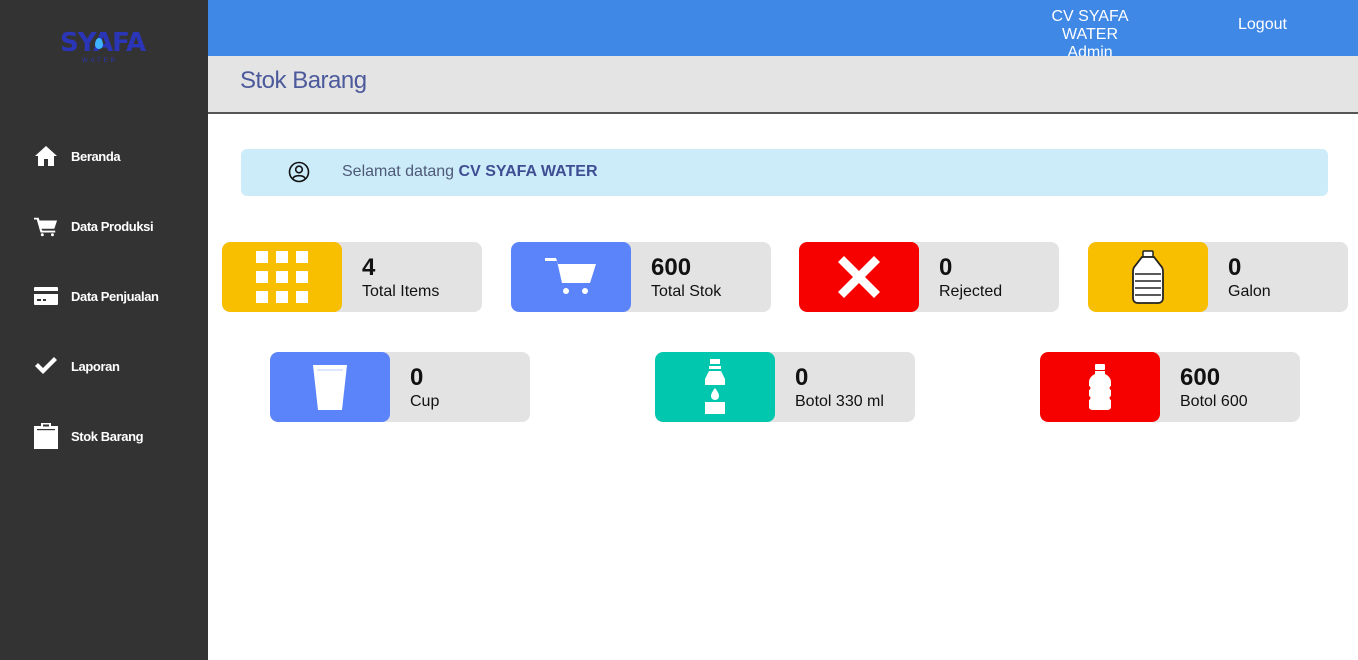 This screenshot has width=1358, height=660. I want to click on stat-label: Total Items, so click(401, 291).